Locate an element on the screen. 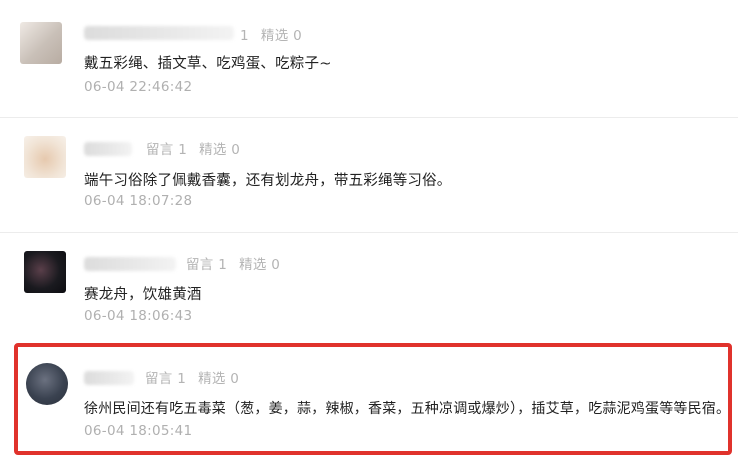 The image size is (738, 461). comment-text: 赛龙舟，饮雄黄酒 is located at coordinates (143, 295).